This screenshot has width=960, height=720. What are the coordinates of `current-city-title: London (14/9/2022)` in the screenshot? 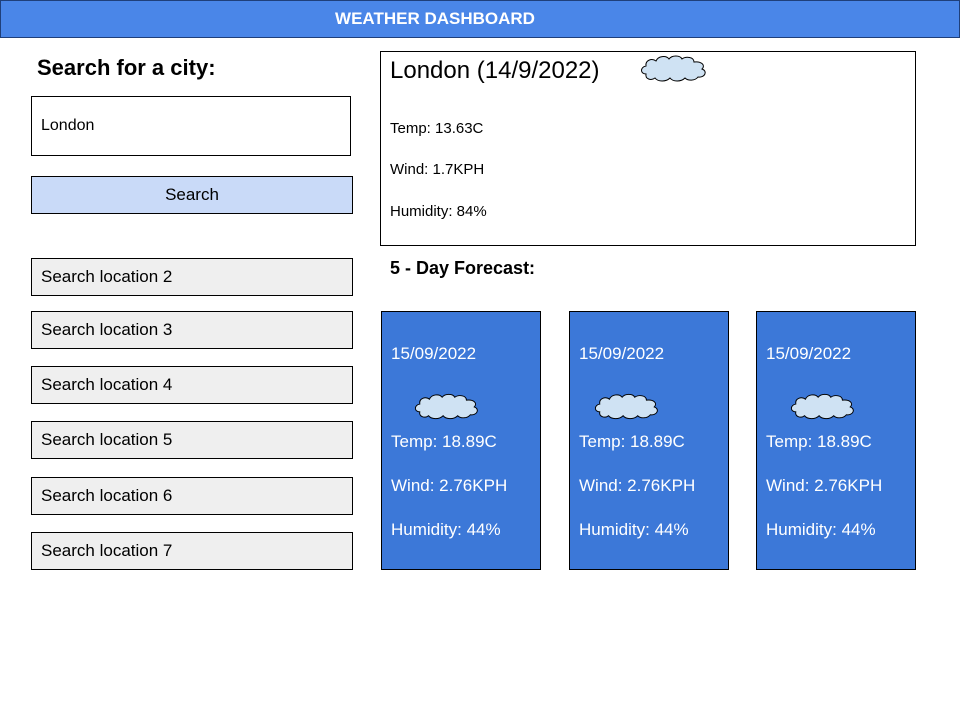 It's located at (495, 70).